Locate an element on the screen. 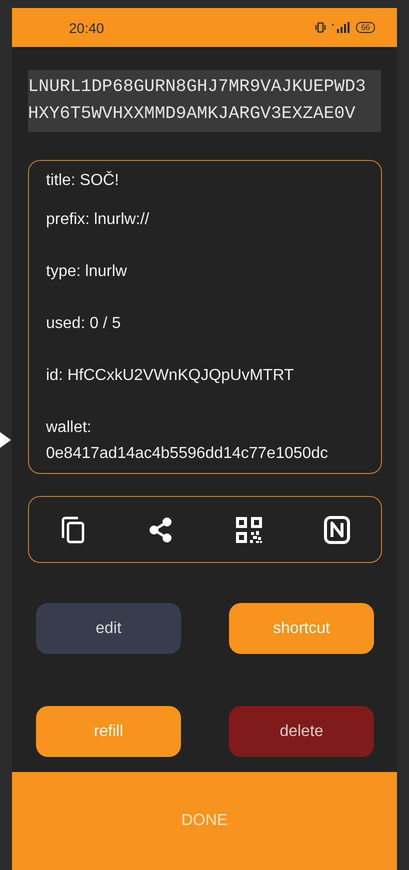 Image resolution: width=409 pixels, height=870 pixels. detail-text: id: HfCCxkU2VWnKQJQpUvMTRT is located at coordinates (170, 376).